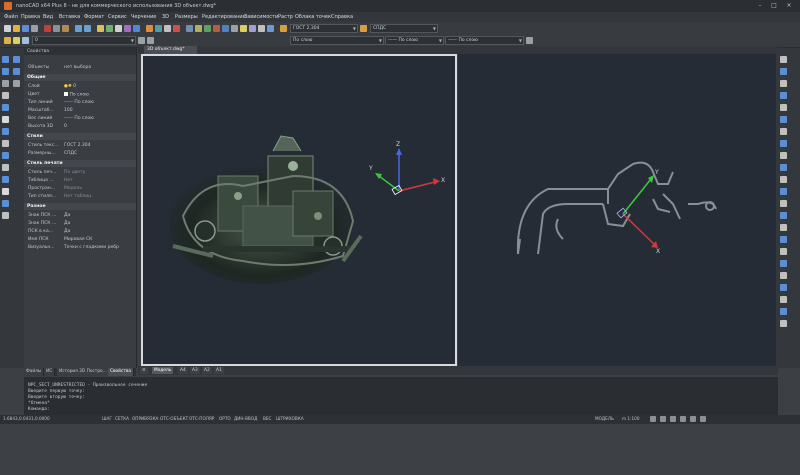  What do you see at coordinates (783, 179) in the screenshot?
I see `fillet-icon` at bounding box center [783, 179].